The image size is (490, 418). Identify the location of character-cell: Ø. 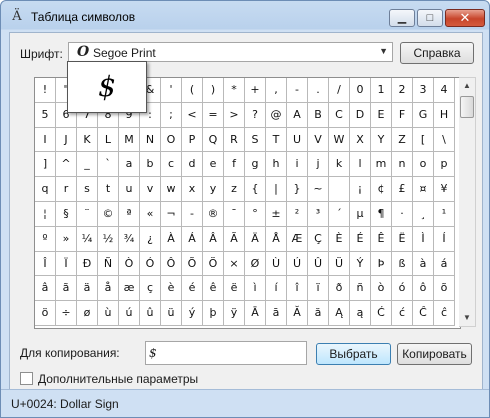
(255, 264).